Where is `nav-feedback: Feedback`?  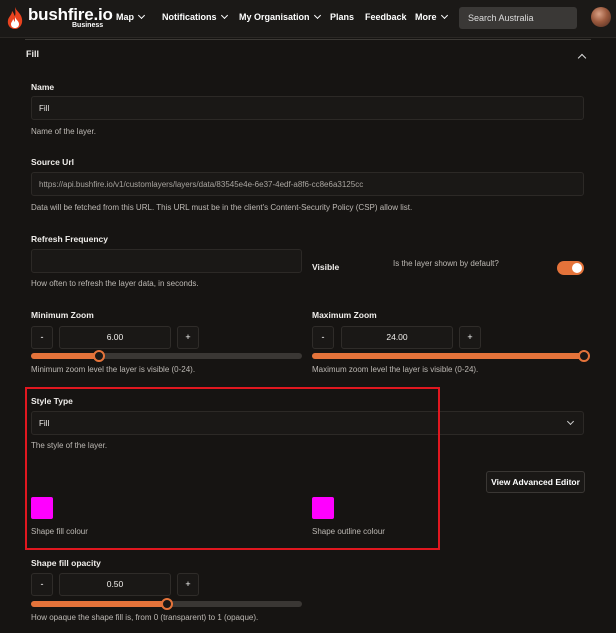 nav-feedback: Feedback is located at coordinates (386, 17).